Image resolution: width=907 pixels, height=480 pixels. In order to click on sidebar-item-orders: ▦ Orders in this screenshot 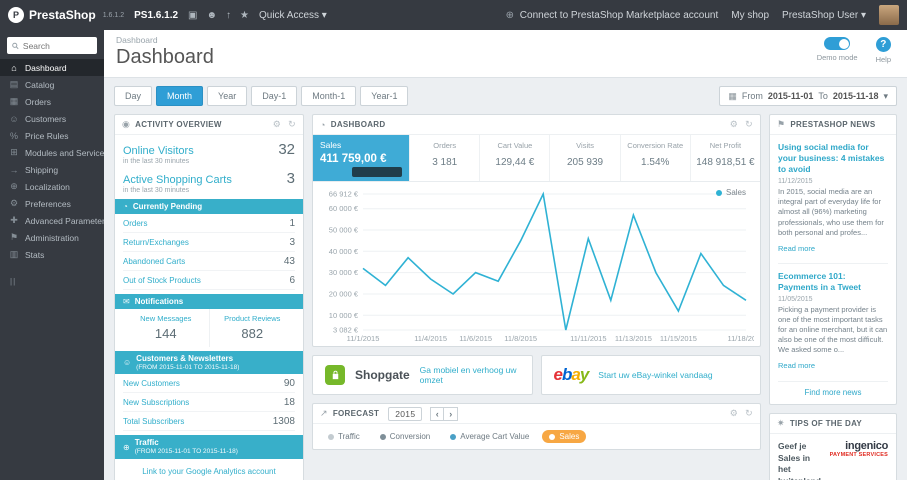, I will do `click(52, 101)`.